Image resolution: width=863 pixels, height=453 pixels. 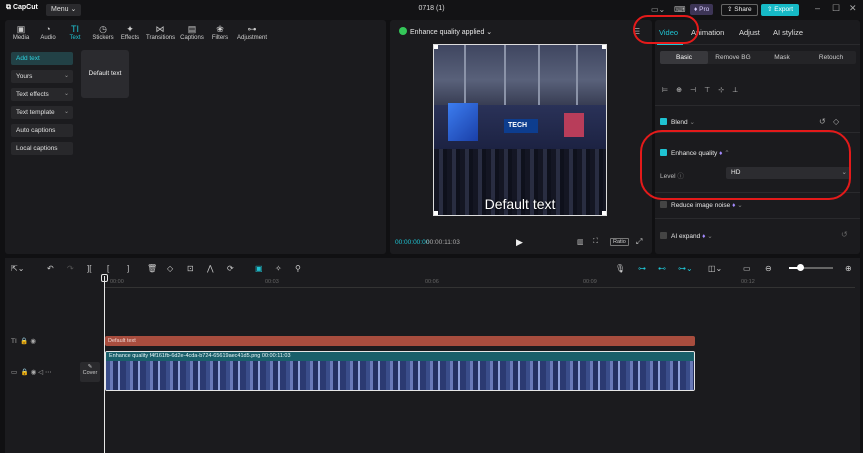 I want to click on playhead, so click(x=104, y=364).